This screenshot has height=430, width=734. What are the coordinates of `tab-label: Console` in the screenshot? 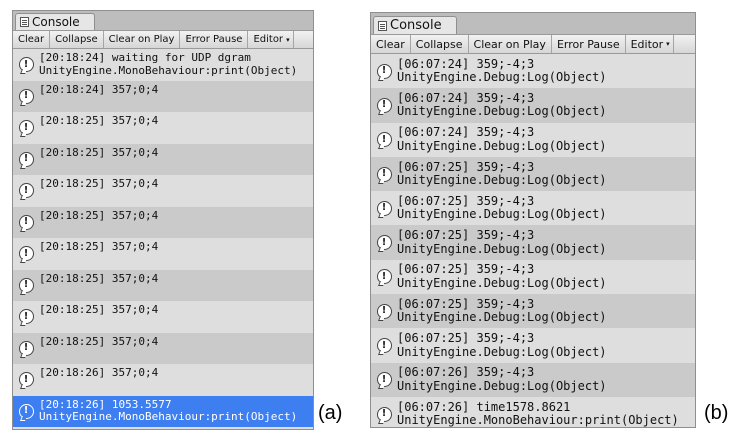 It's located at (56, 21).